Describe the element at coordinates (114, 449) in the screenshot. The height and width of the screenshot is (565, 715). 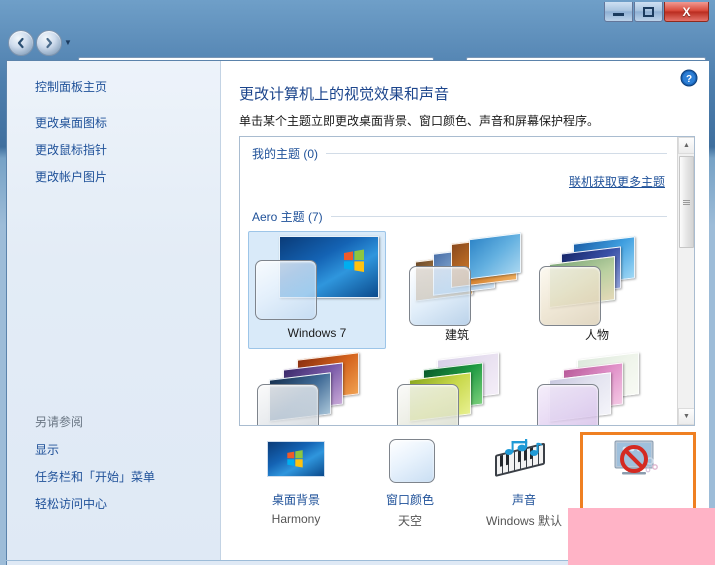
I see `sidebar-item-display: 显示` at that location.